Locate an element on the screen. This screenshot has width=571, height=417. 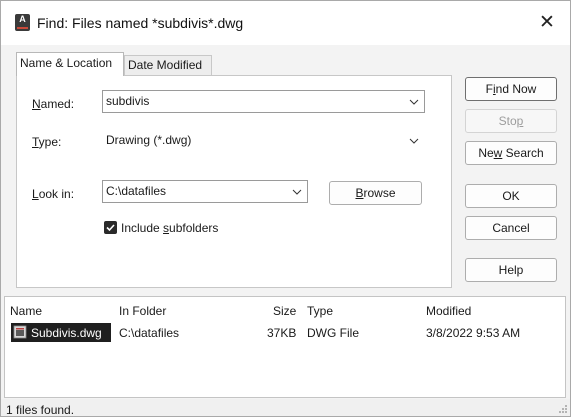
type-combobox: Drawing (*.dwg) is located at coordinates (263, 140).